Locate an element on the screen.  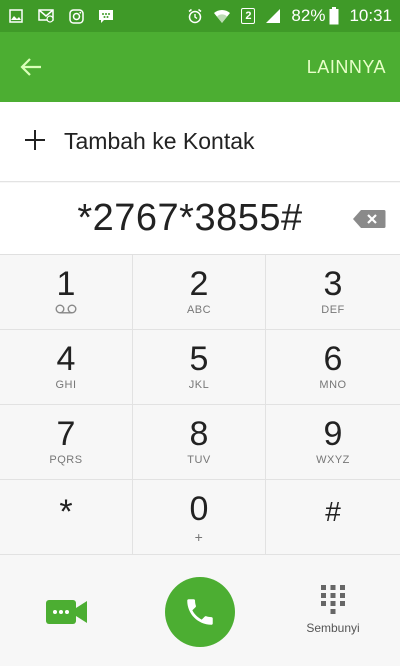
key-digit: 3 is located at coordinates (333, 284).